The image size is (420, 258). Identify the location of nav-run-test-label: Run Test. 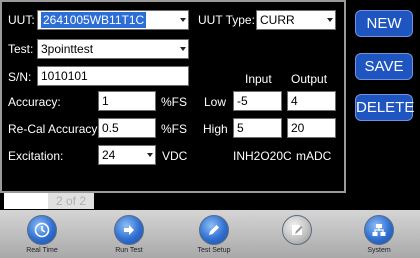
(129, 250).